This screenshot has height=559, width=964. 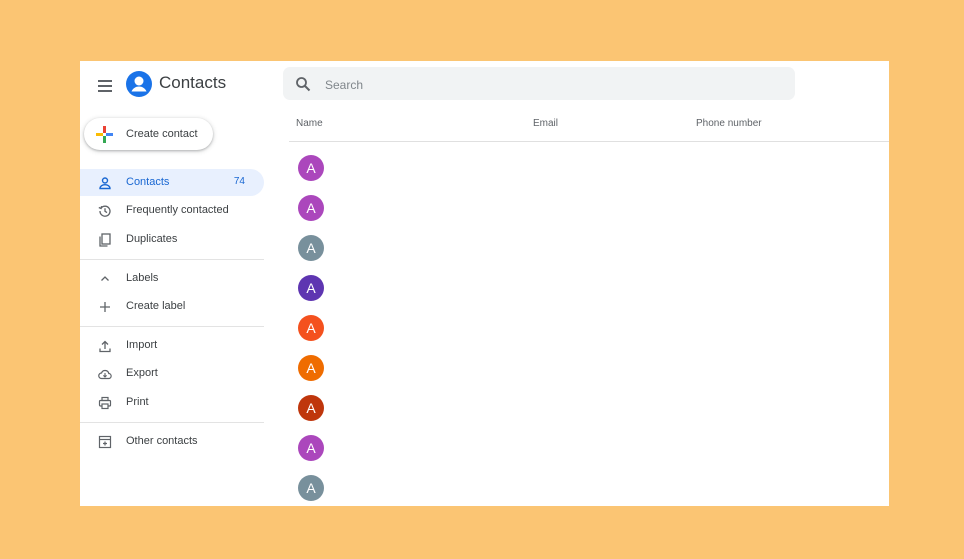 I want to click on sidebar-item-label: Other contacts, so click(x=162, y=441).